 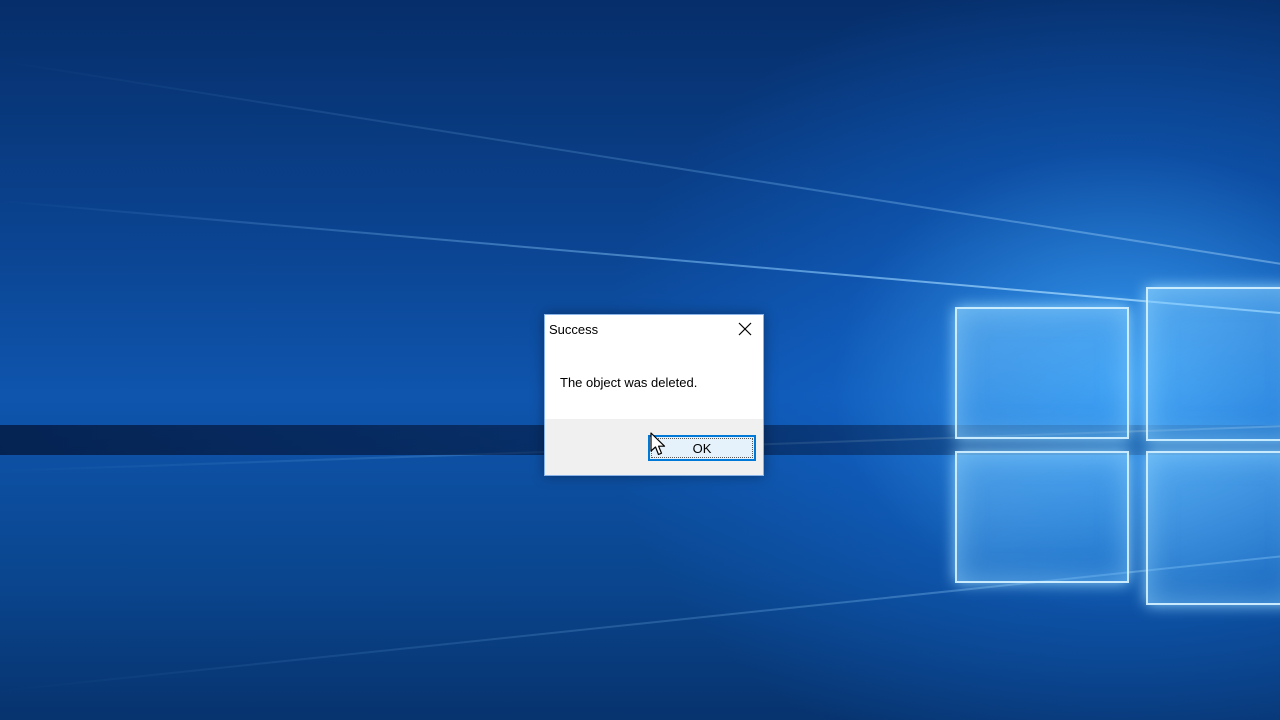 What do you see at coordinates (574, 329) in the screenshot?
I see `dialog-title: Success` at bounding box center [574, 329].